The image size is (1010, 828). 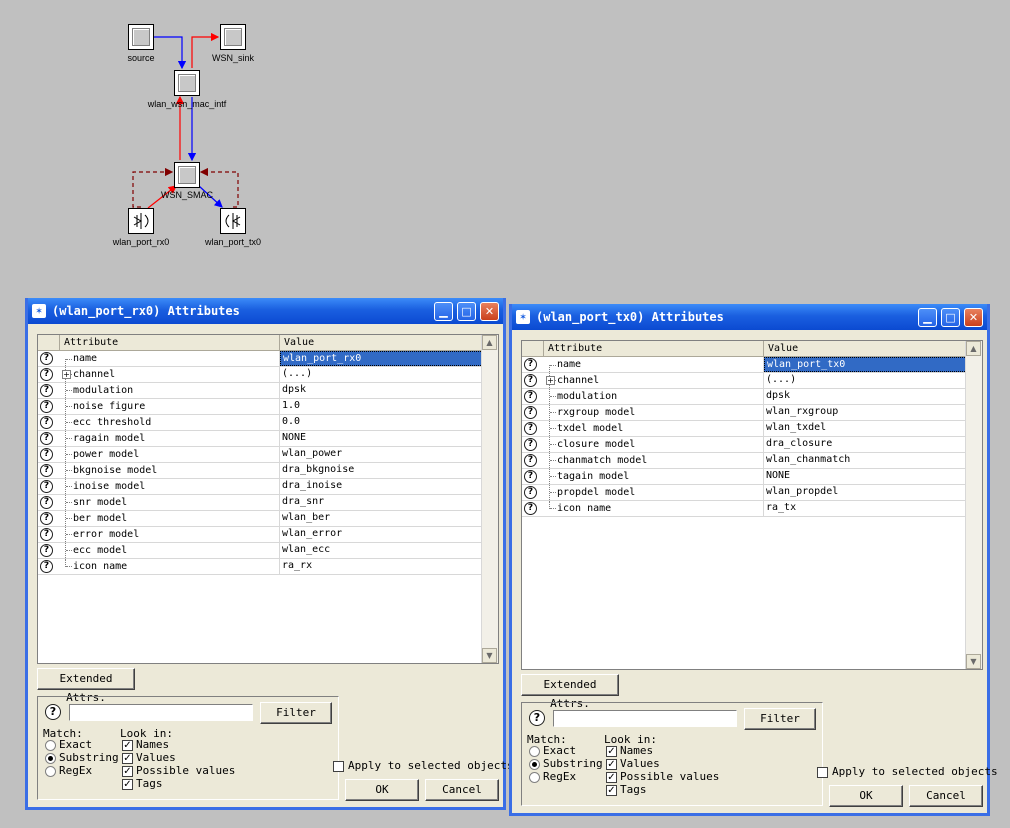 What do you see at coordinates (260, 423) in the screenshot?
I see `attribute-row: ? ecc threshold 0.0` at bounding box center [260, 423].